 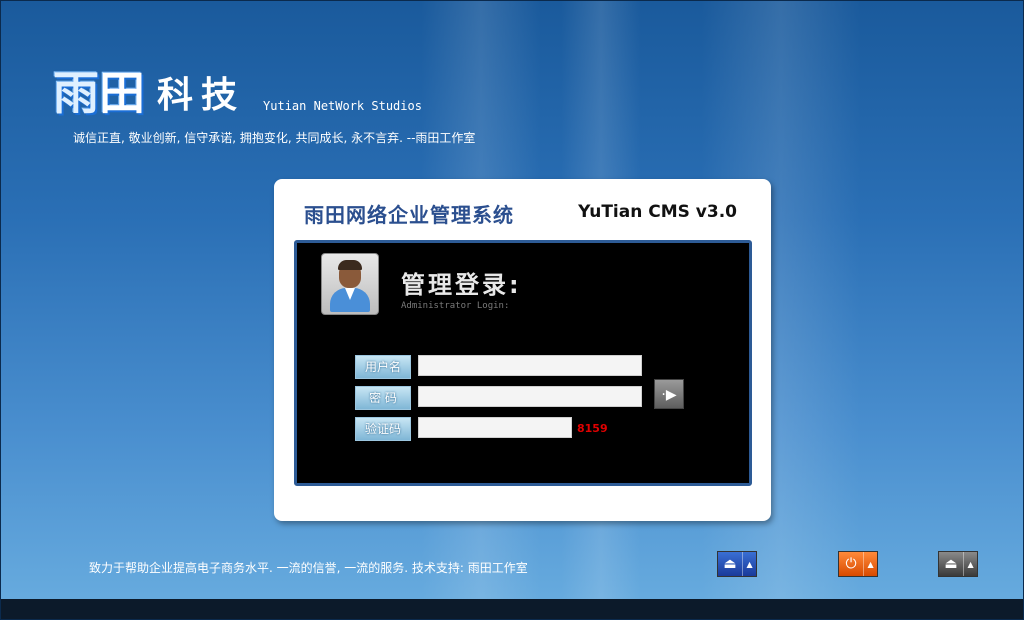 What do you see at coordinates (592, 428) in the screenshot?
I see `captcha-code: 8159` at bounding box center [592, 428].